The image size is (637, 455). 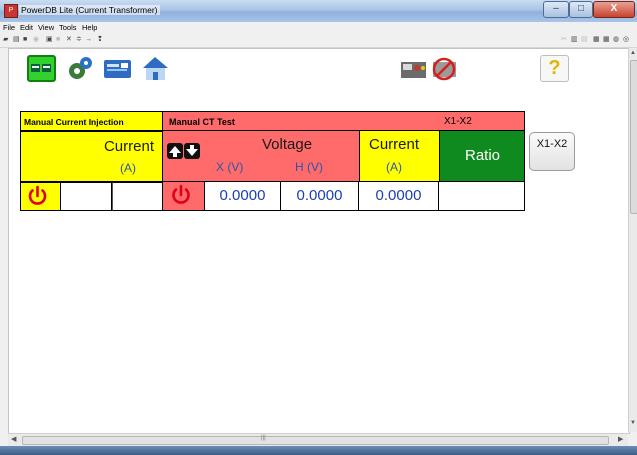 I want to click on grid-icon: ▦, so click(x=606, y=40).